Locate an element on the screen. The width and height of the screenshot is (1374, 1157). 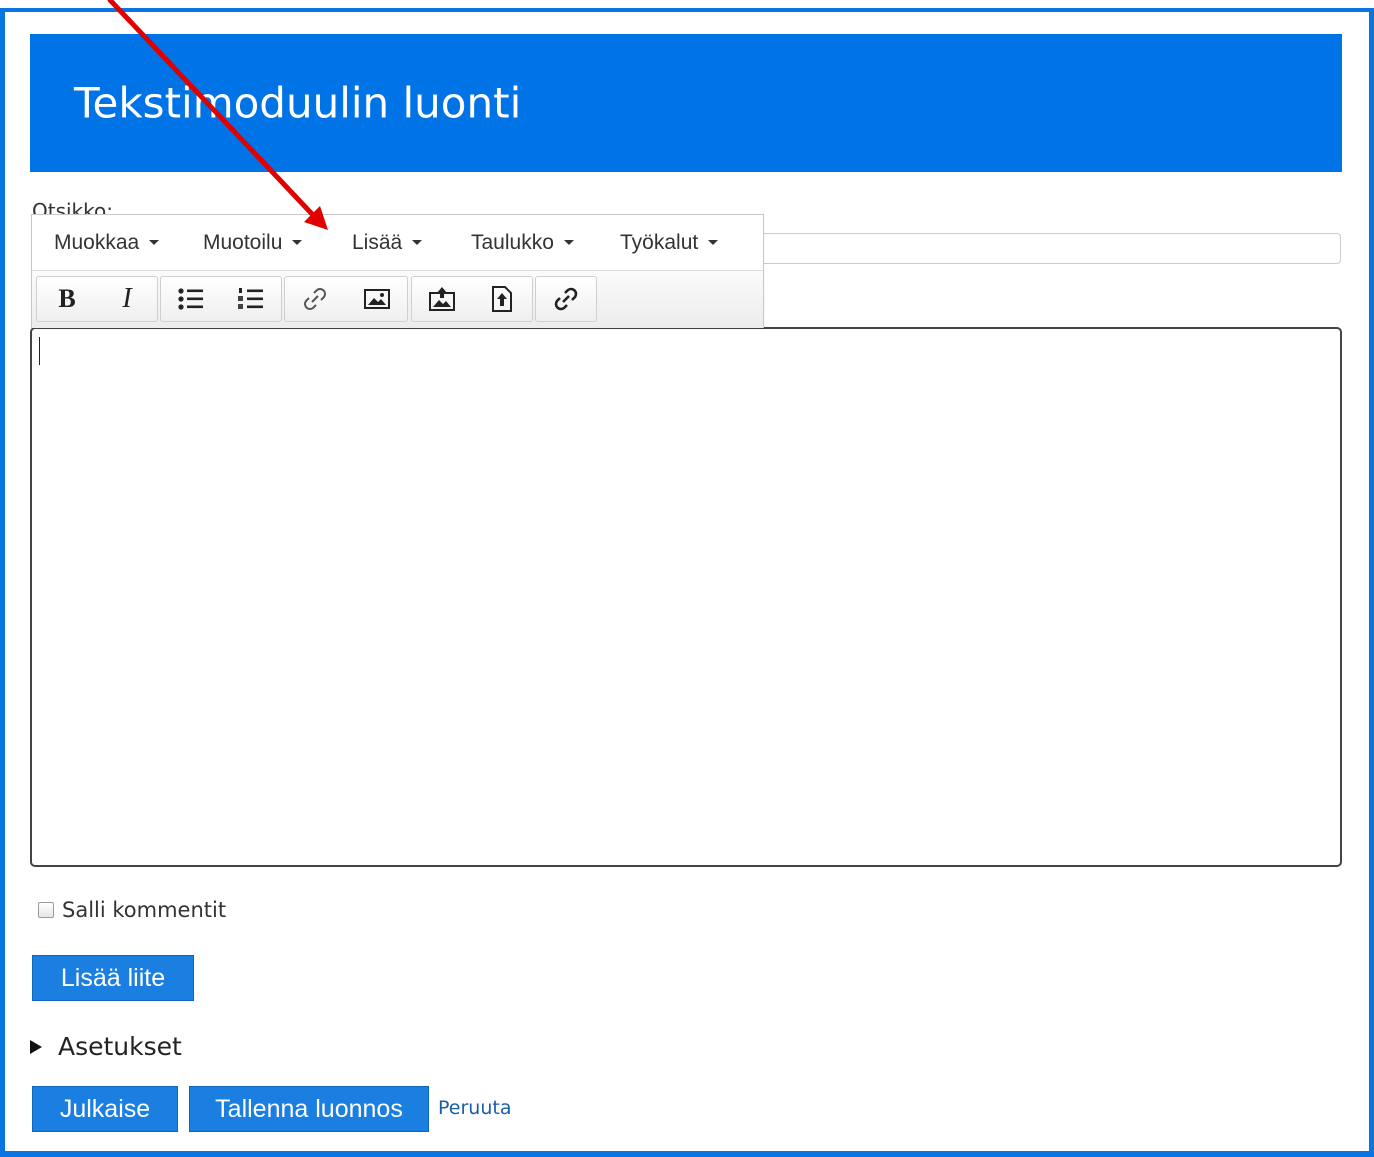
image-icon is located at coordinates (377, 299).